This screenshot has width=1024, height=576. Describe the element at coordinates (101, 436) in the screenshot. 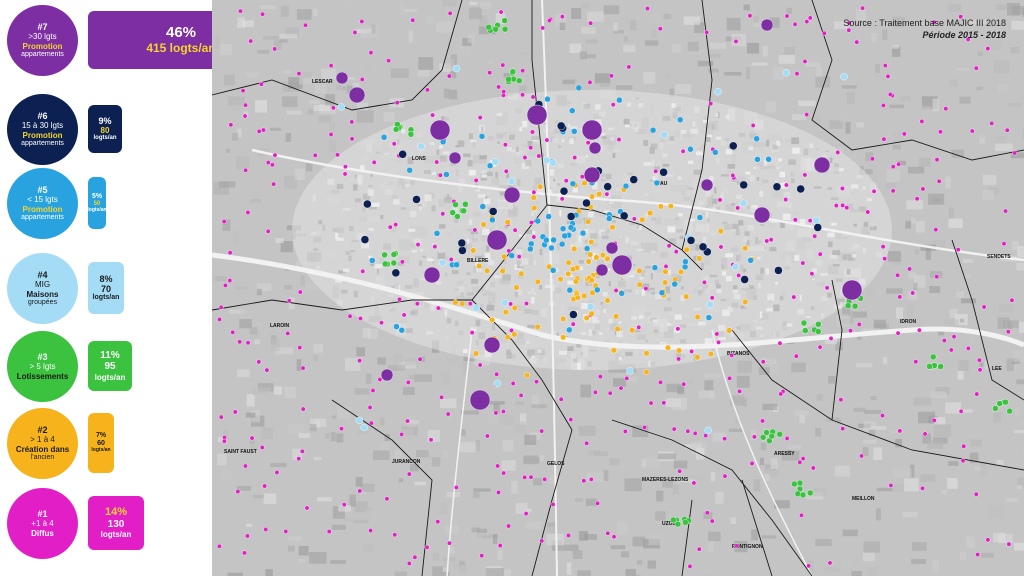

I see `legend-pct: 7%` at that location.